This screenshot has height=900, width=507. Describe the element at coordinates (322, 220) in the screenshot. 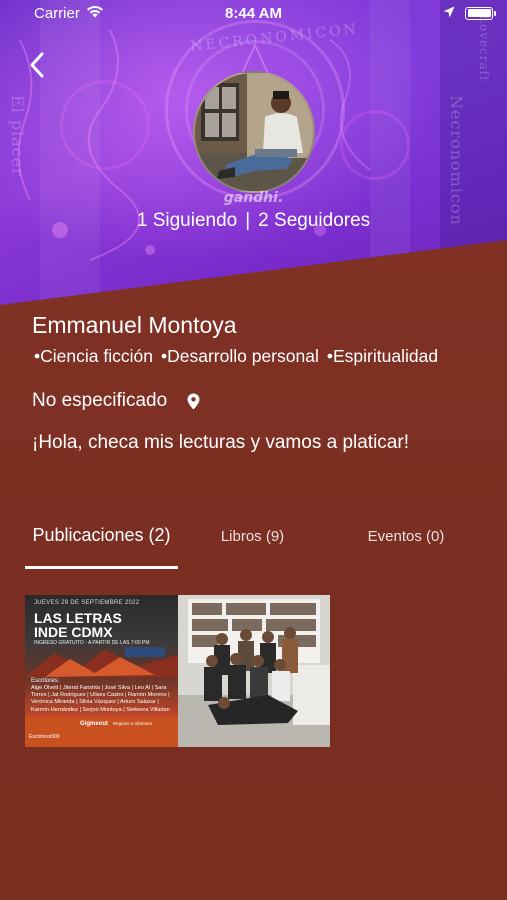

I see `followers-label: Seguidores` at that location.